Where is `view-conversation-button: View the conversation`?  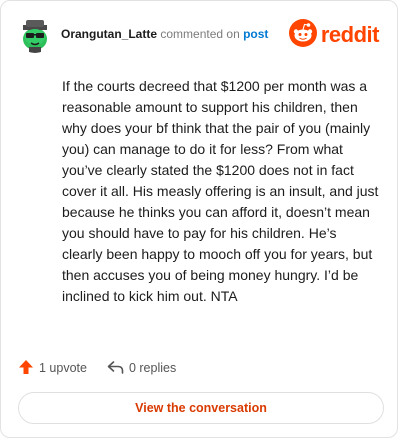
view-conversation-button: View the conversation is located at coordinates (201, 408).